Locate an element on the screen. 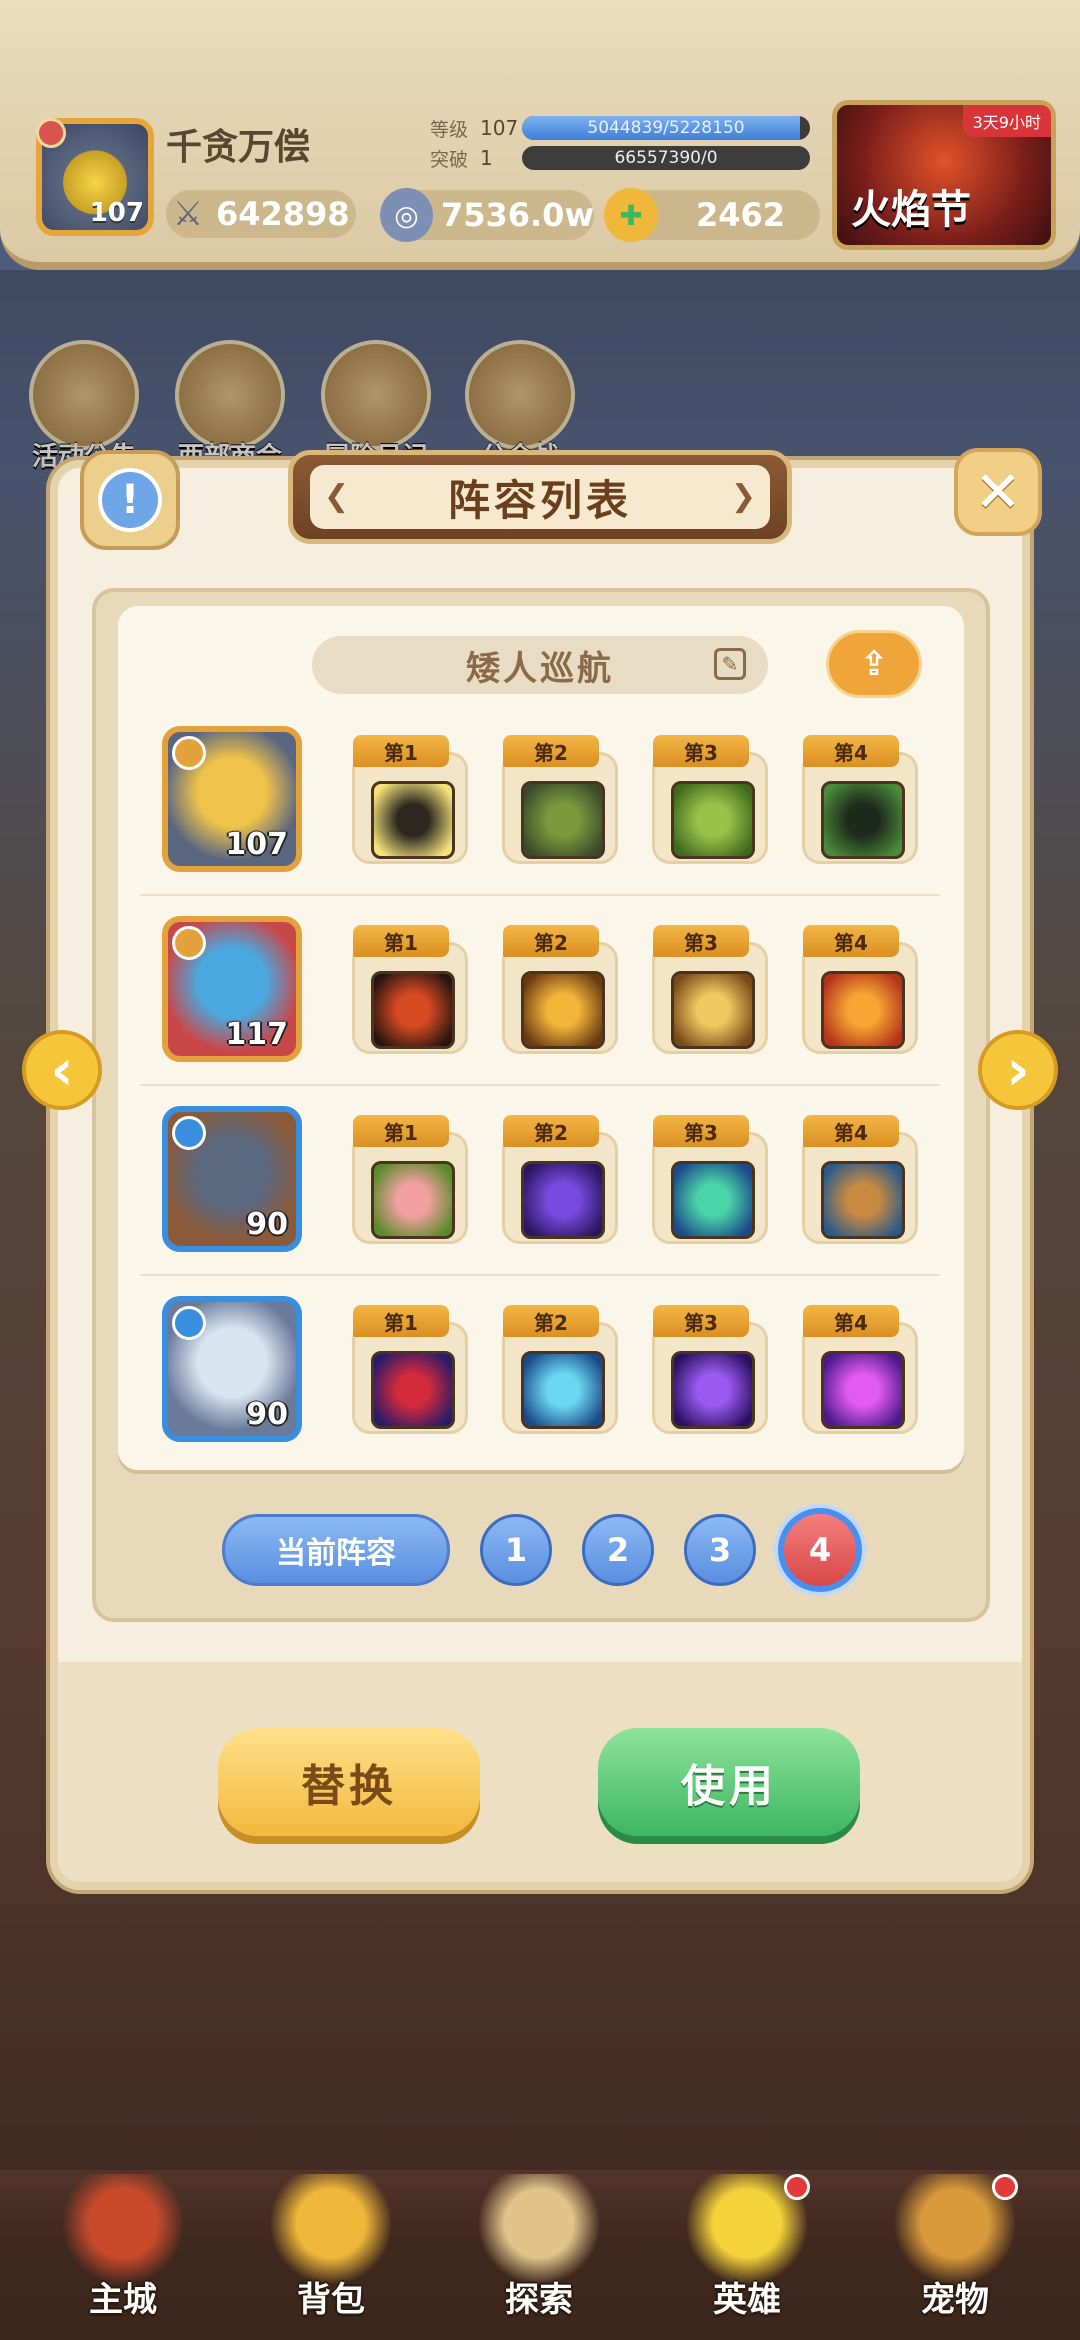  arrow-left-icon: ‹ is located at coordinates (62, 1070).